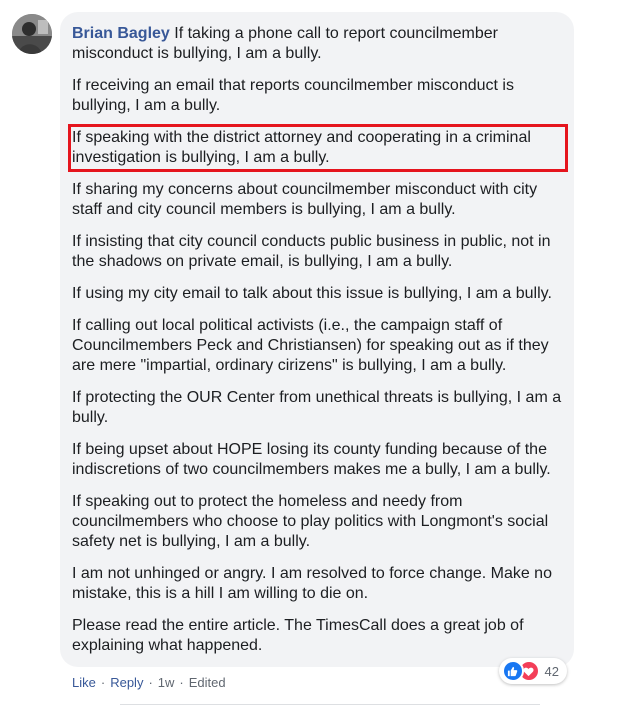 This screenshot has width=617, height=707. Describe the element at coordinates (166, 682) in the screenshot. I see `timestamp-link: 1w` at that location.